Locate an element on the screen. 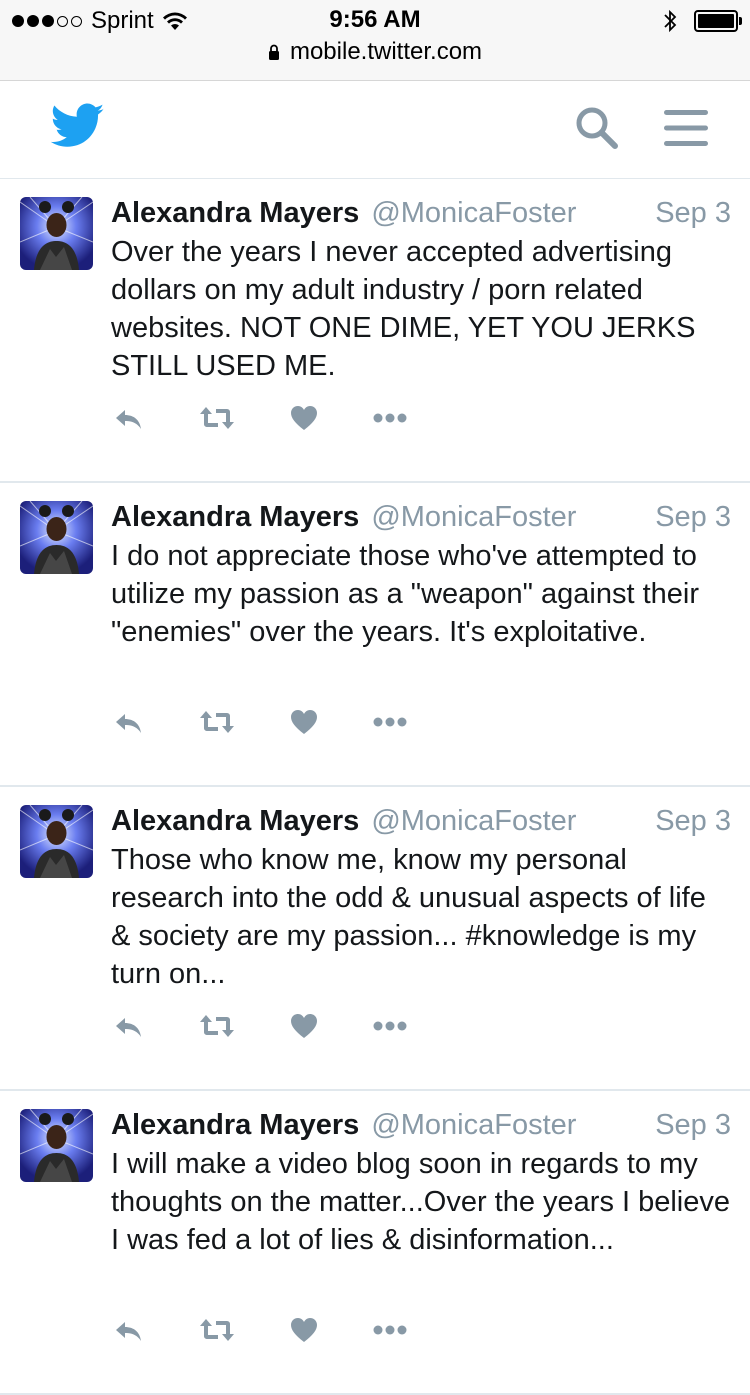 This screenshot has width=750, height=1395. app-header is located at coordinates (375, 130).